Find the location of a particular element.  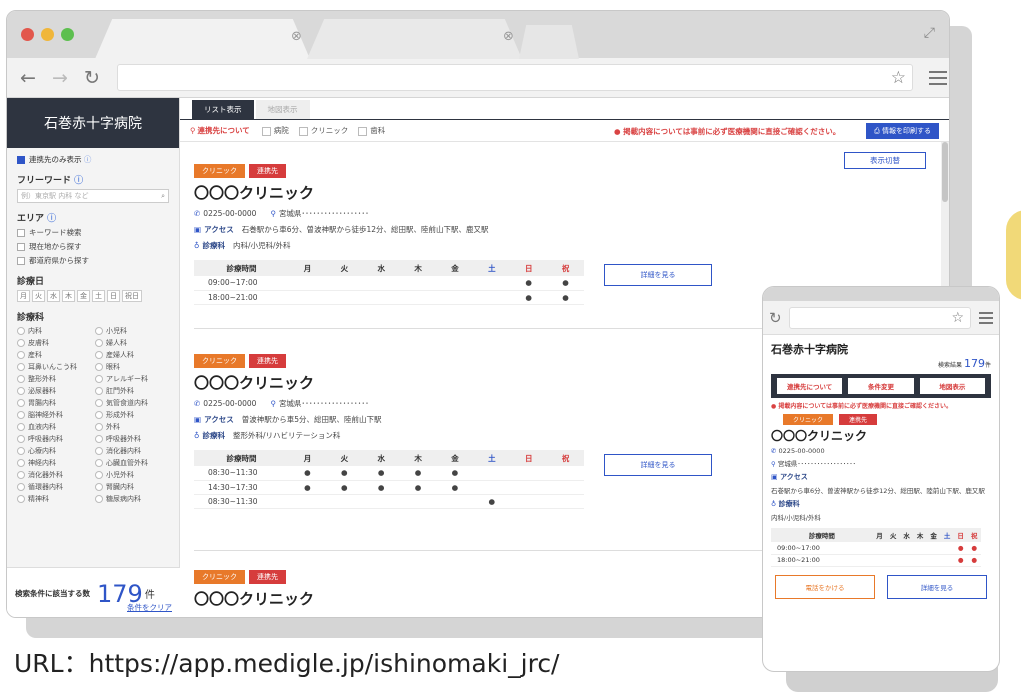

close-window-dot is located at coordinates (27, 34).